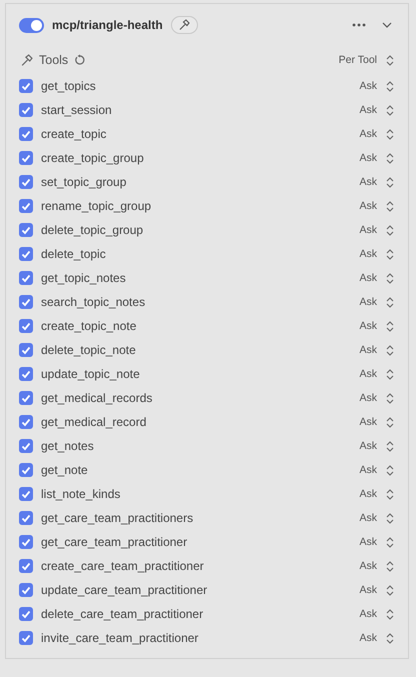  Describe the element at coordinates (80, 494) in the screenshot. I see `tool-name: list_note_kinds` at that location.